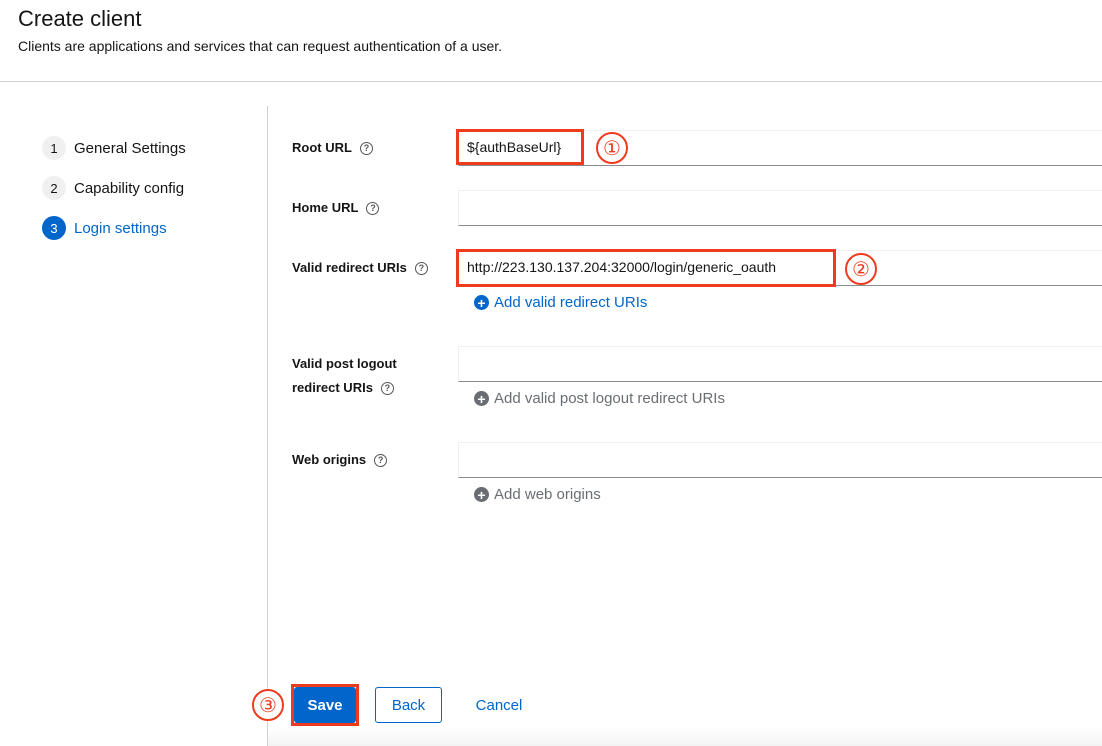  I want to click on back-button: Back, so click(408, 705).